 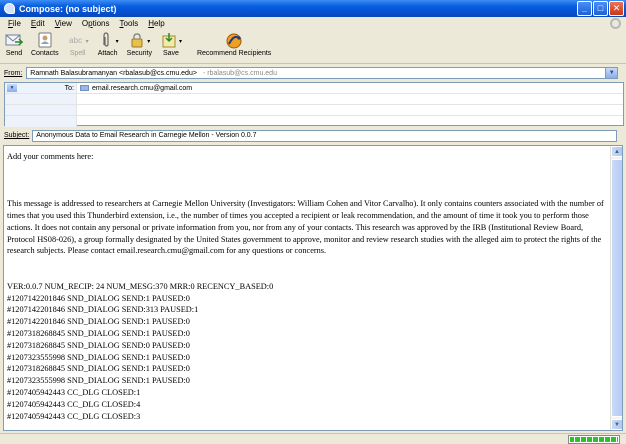 I want to click on minimize-button: _, so click(x=584, y=8).